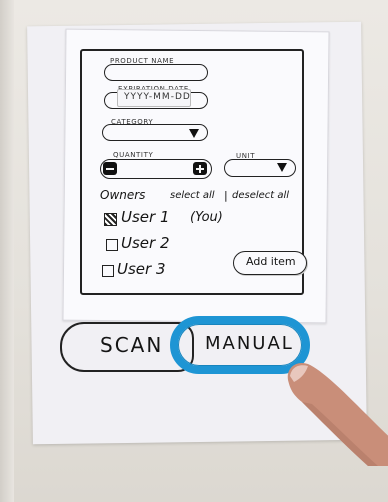  I want to click on manual-label: MANUAL, so click(249, 343).